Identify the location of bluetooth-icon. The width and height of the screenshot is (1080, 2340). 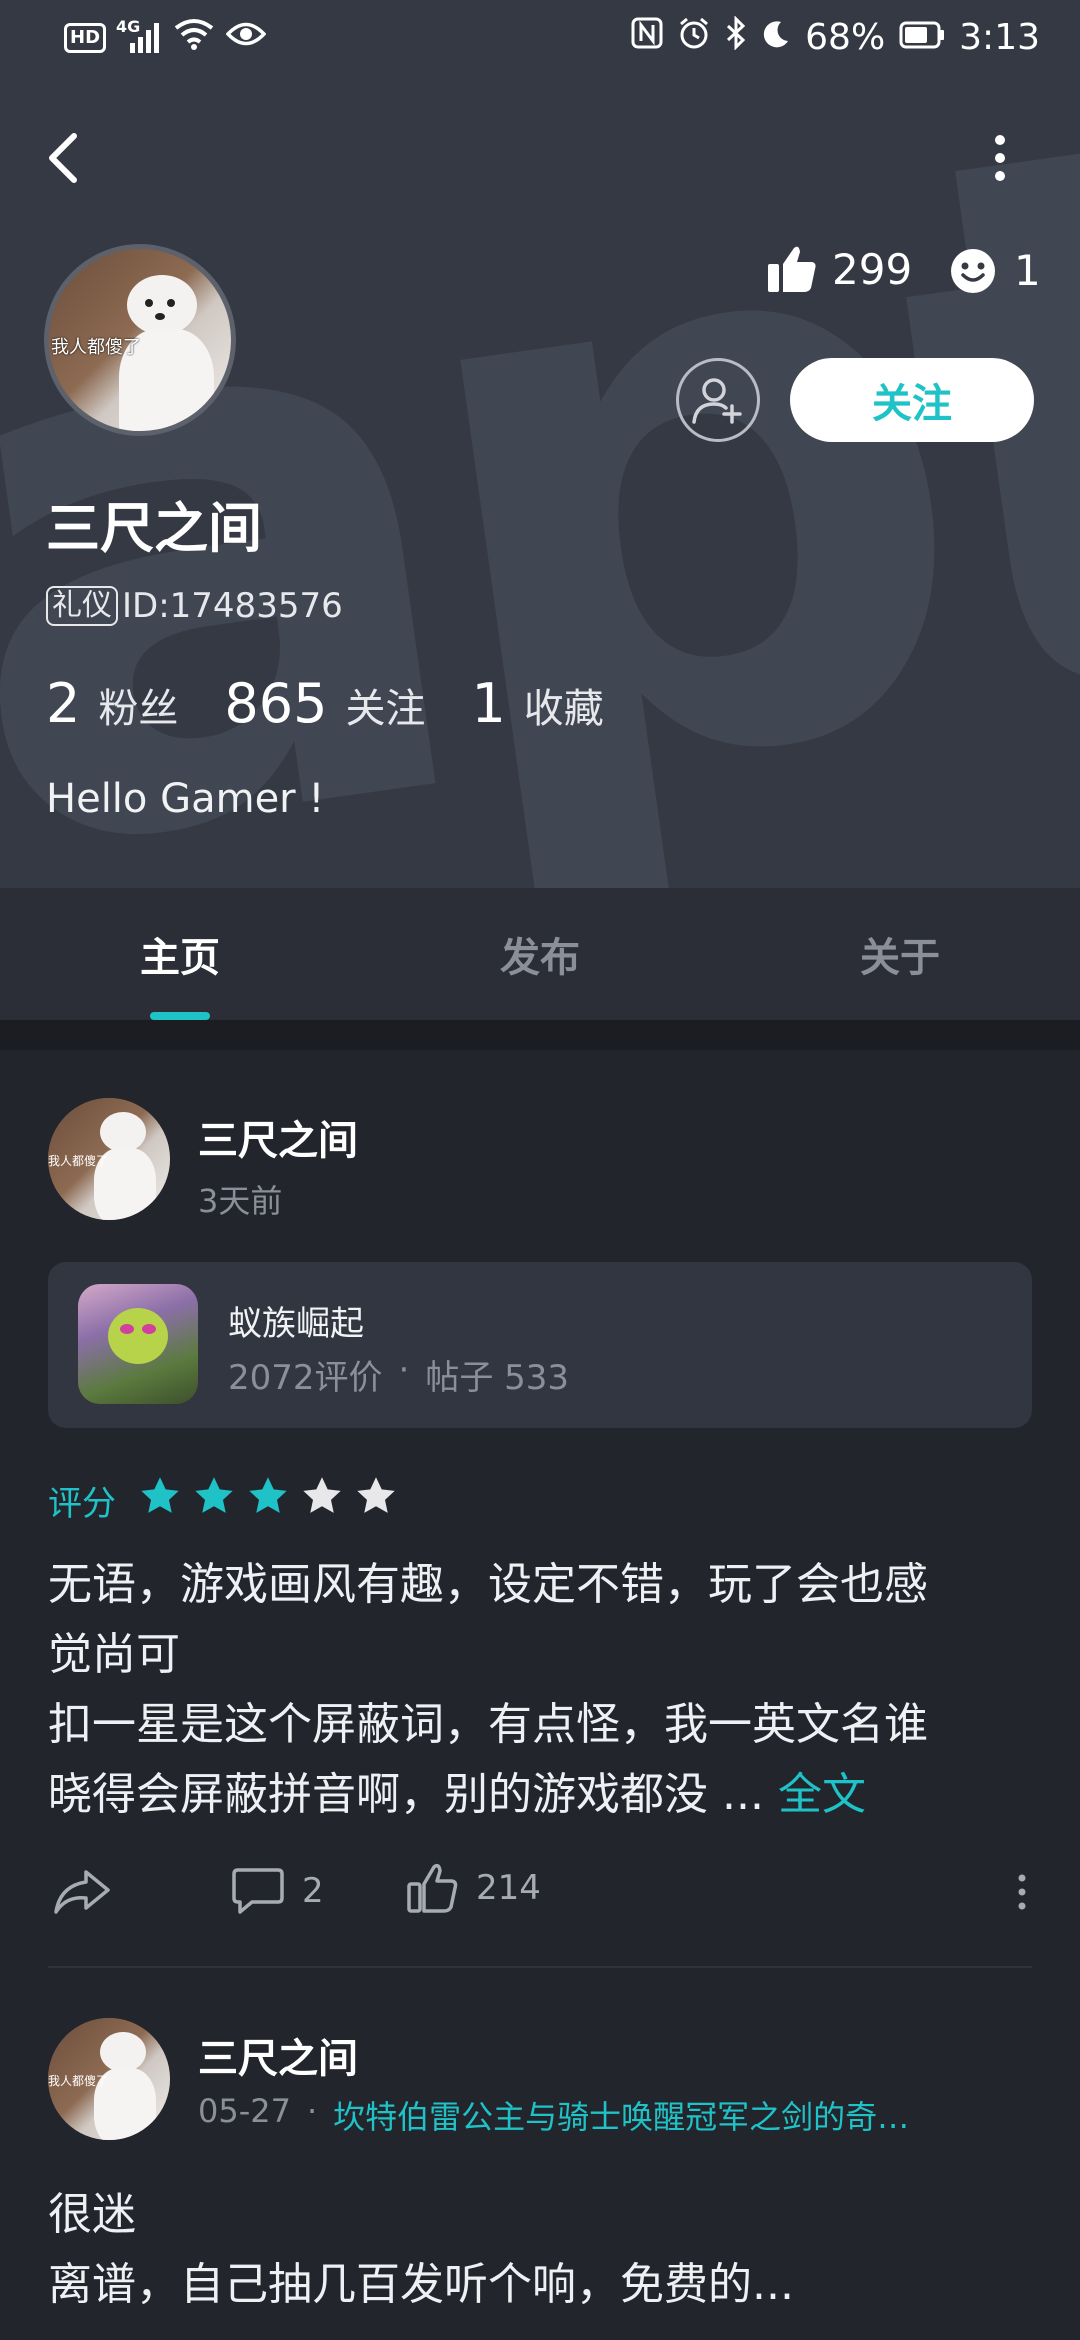
(736, 37).